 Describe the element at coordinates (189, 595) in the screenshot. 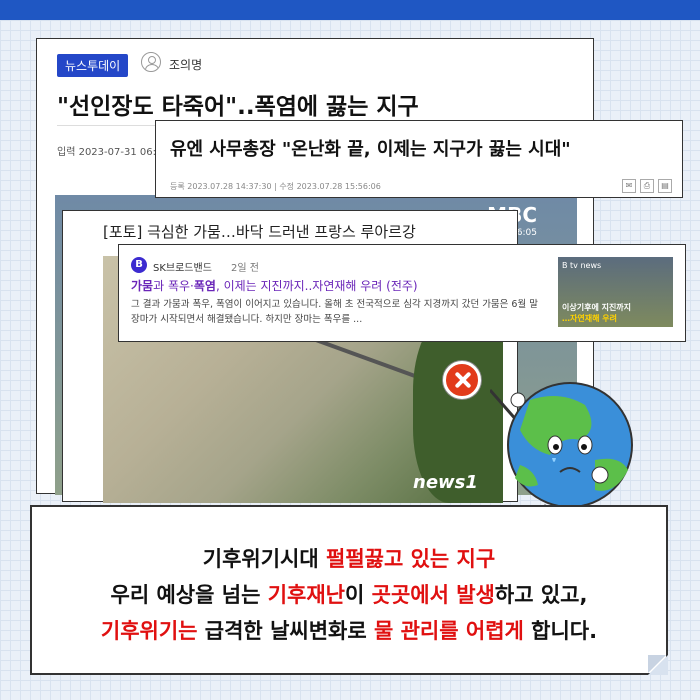

I see `caption-text: 우리 예상을 넘는` at that location.